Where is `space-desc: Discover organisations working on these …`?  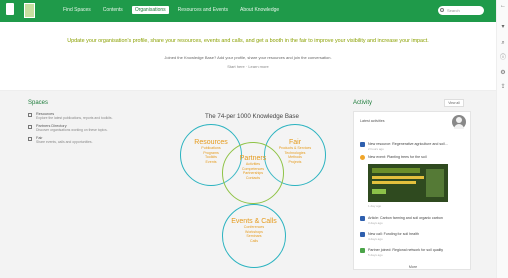 space-desc: Discover organisations working on these … is located at coordinates (72, 130).